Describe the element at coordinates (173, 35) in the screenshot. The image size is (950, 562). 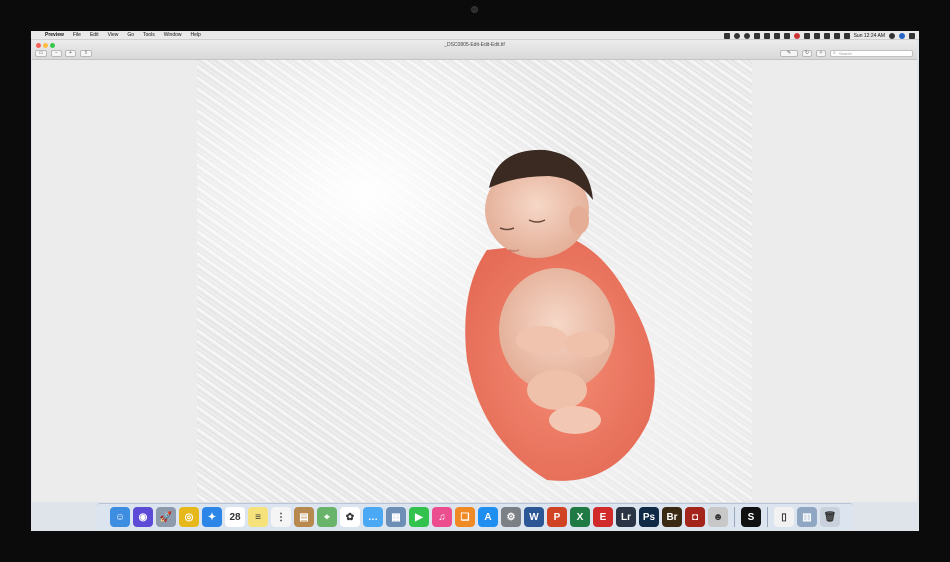
I see `menu-item-window: Window` at that location.